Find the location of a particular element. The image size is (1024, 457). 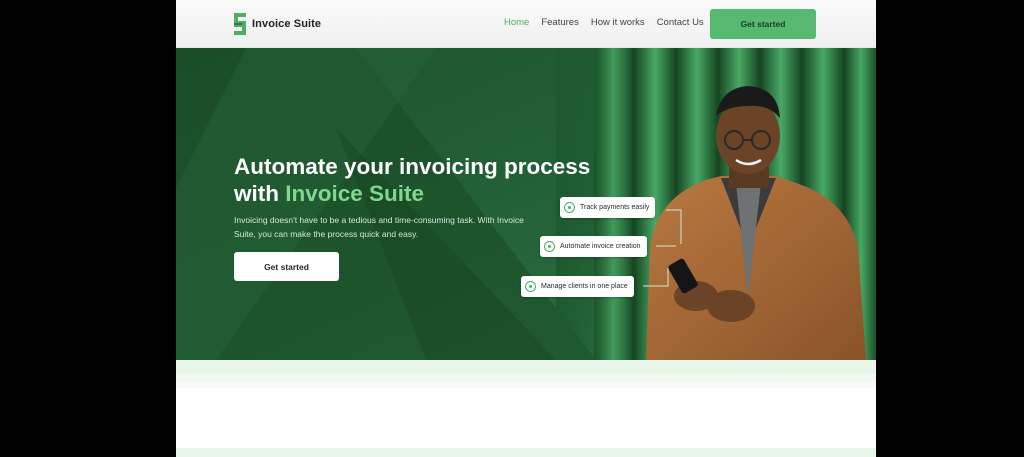

content-area is located at coordinates (526, 418).